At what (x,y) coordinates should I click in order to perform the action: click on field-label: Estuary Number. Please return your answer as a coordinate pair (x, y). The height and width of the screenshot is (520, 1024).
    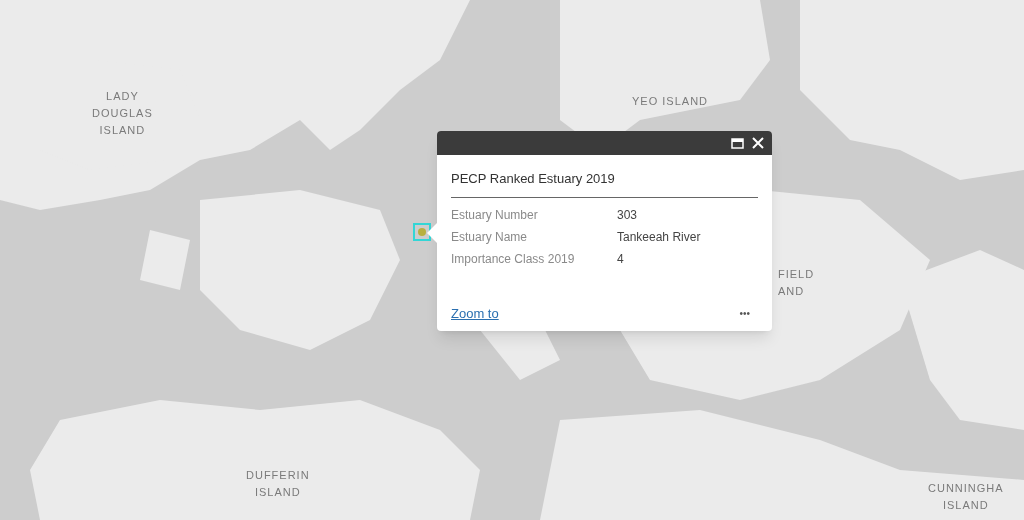
    Looking at the image, I should click on (495, 215).